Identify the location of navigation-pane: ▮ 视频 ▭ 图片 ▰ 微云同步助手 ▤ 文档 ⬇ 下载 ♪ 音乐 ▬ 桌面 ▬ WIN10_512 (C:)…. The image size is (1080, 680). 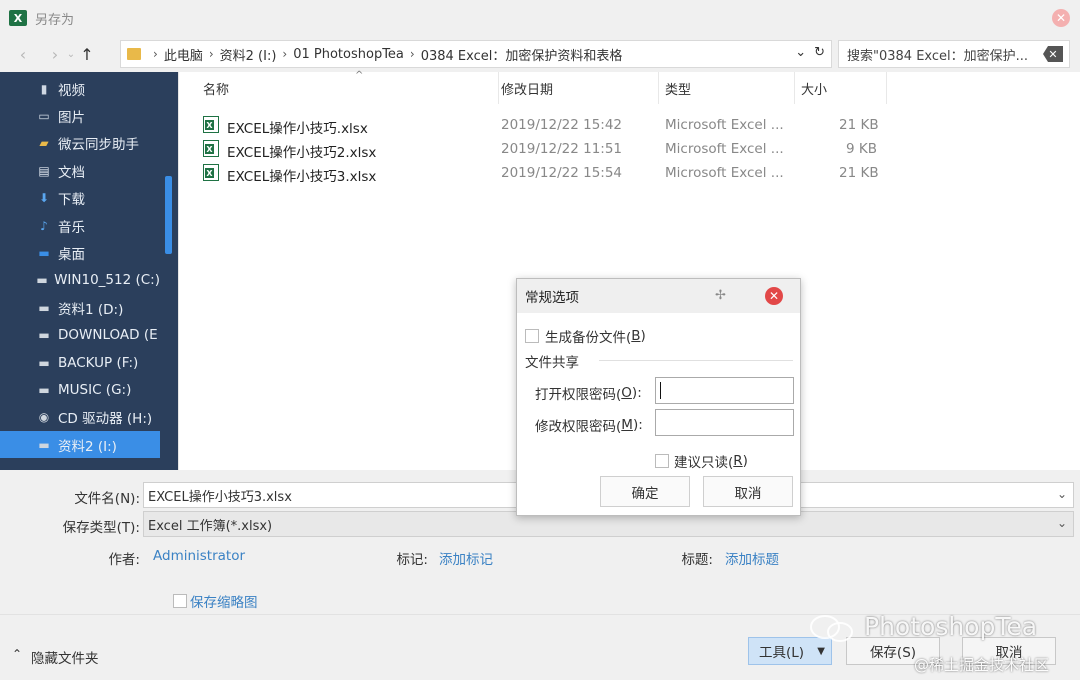
(80, 271).